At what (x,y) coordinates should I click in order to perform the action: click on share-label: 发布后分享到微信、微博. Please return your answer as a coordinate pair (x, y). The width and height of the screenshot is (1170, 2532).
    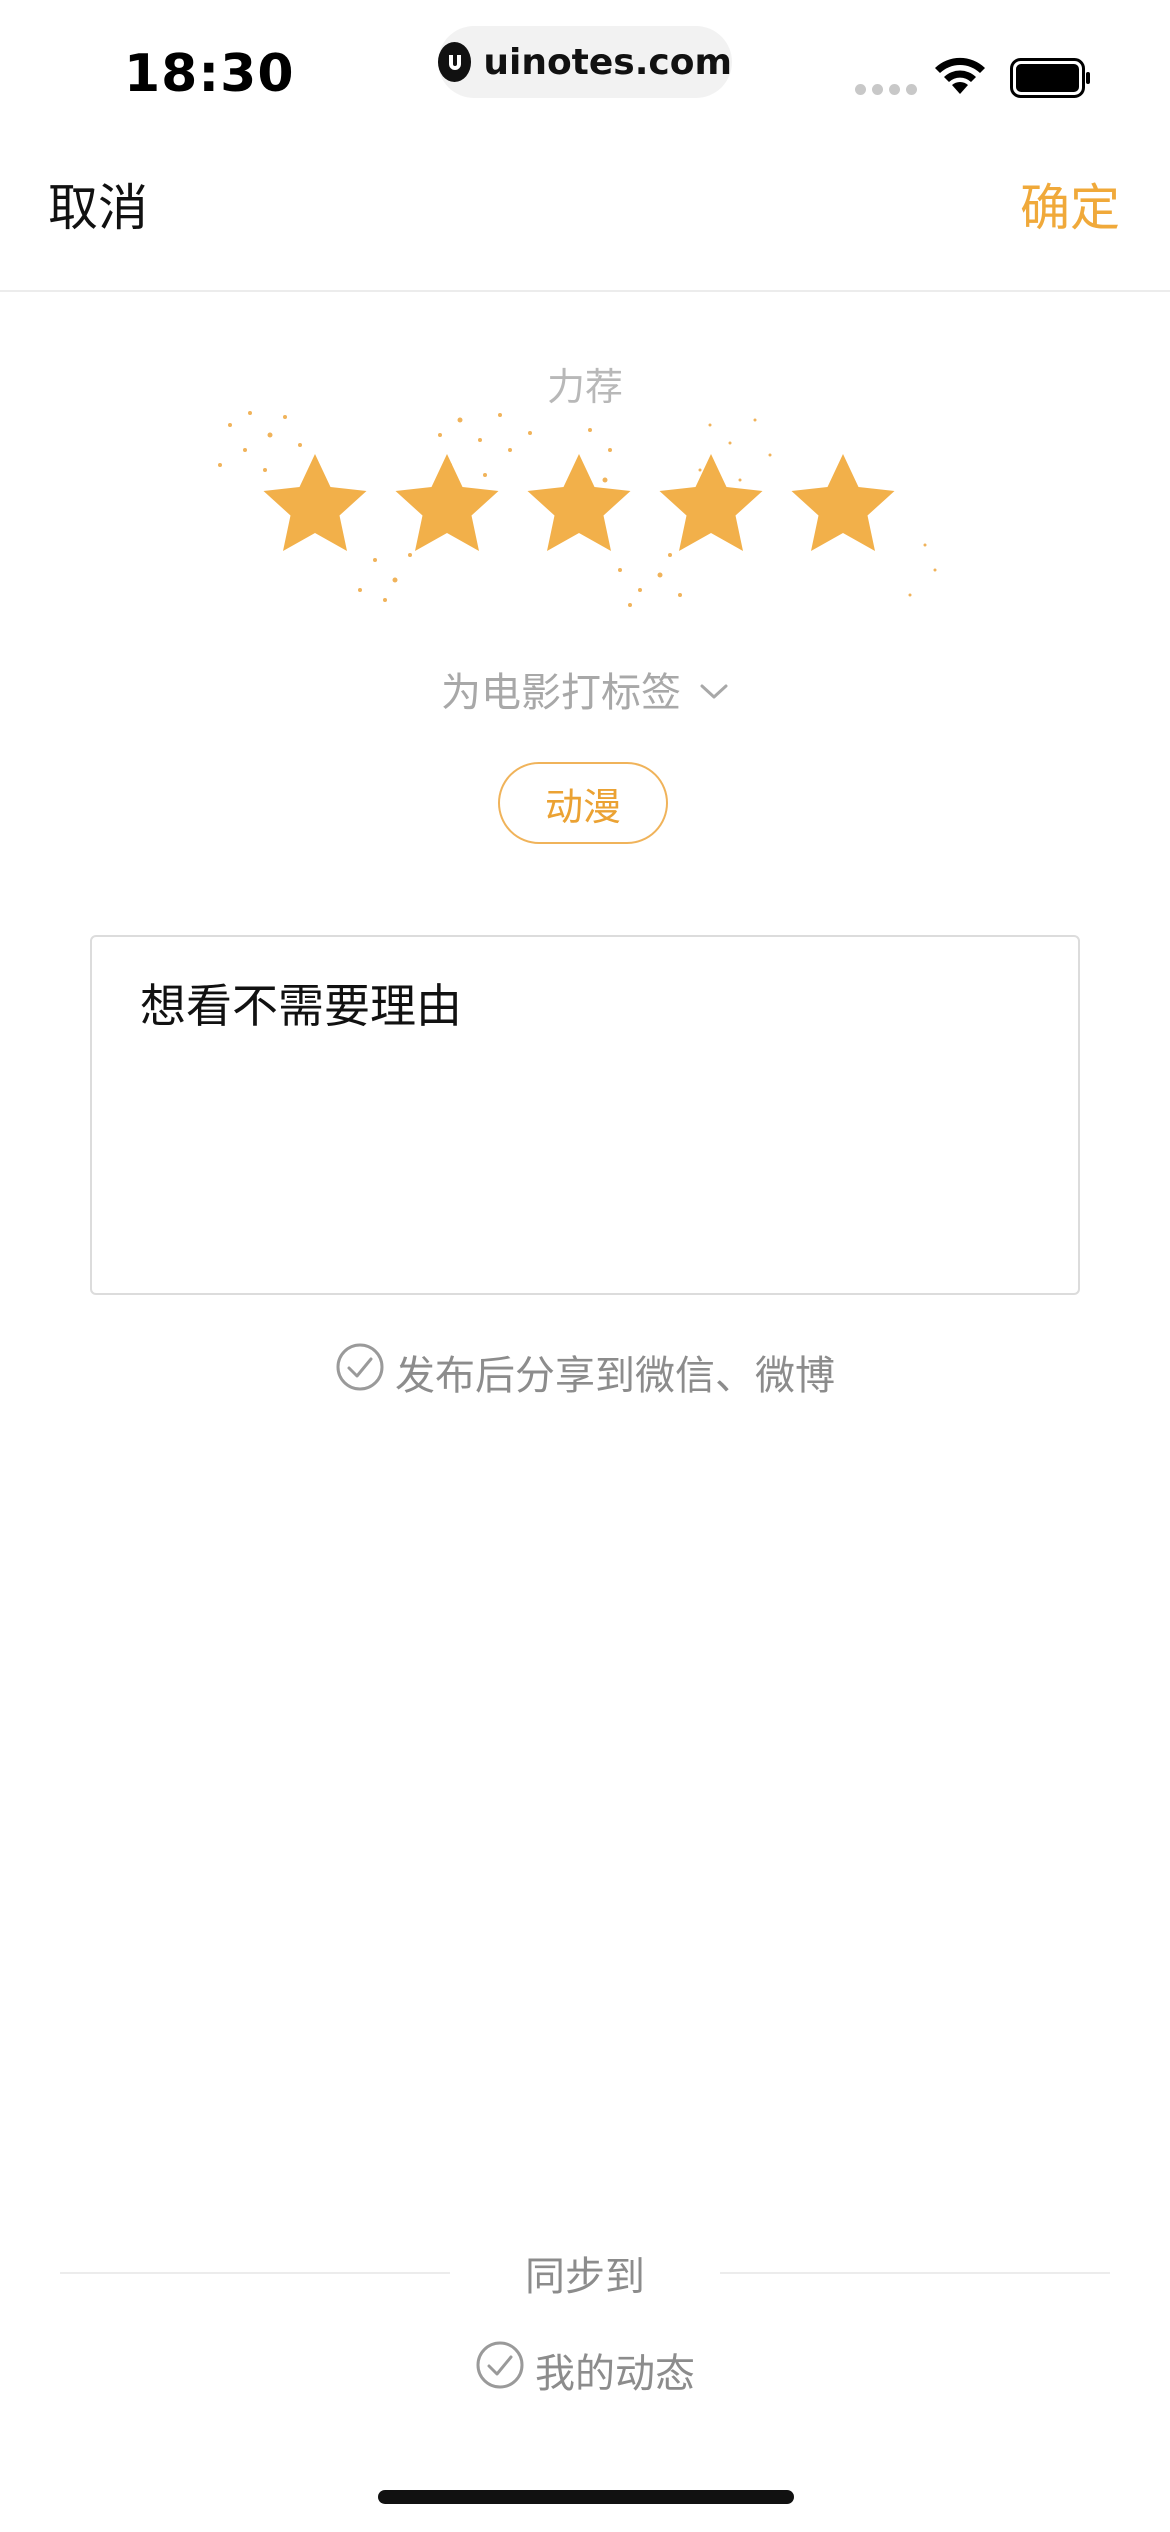
    Looking at the image, I should click on (615, 1376).